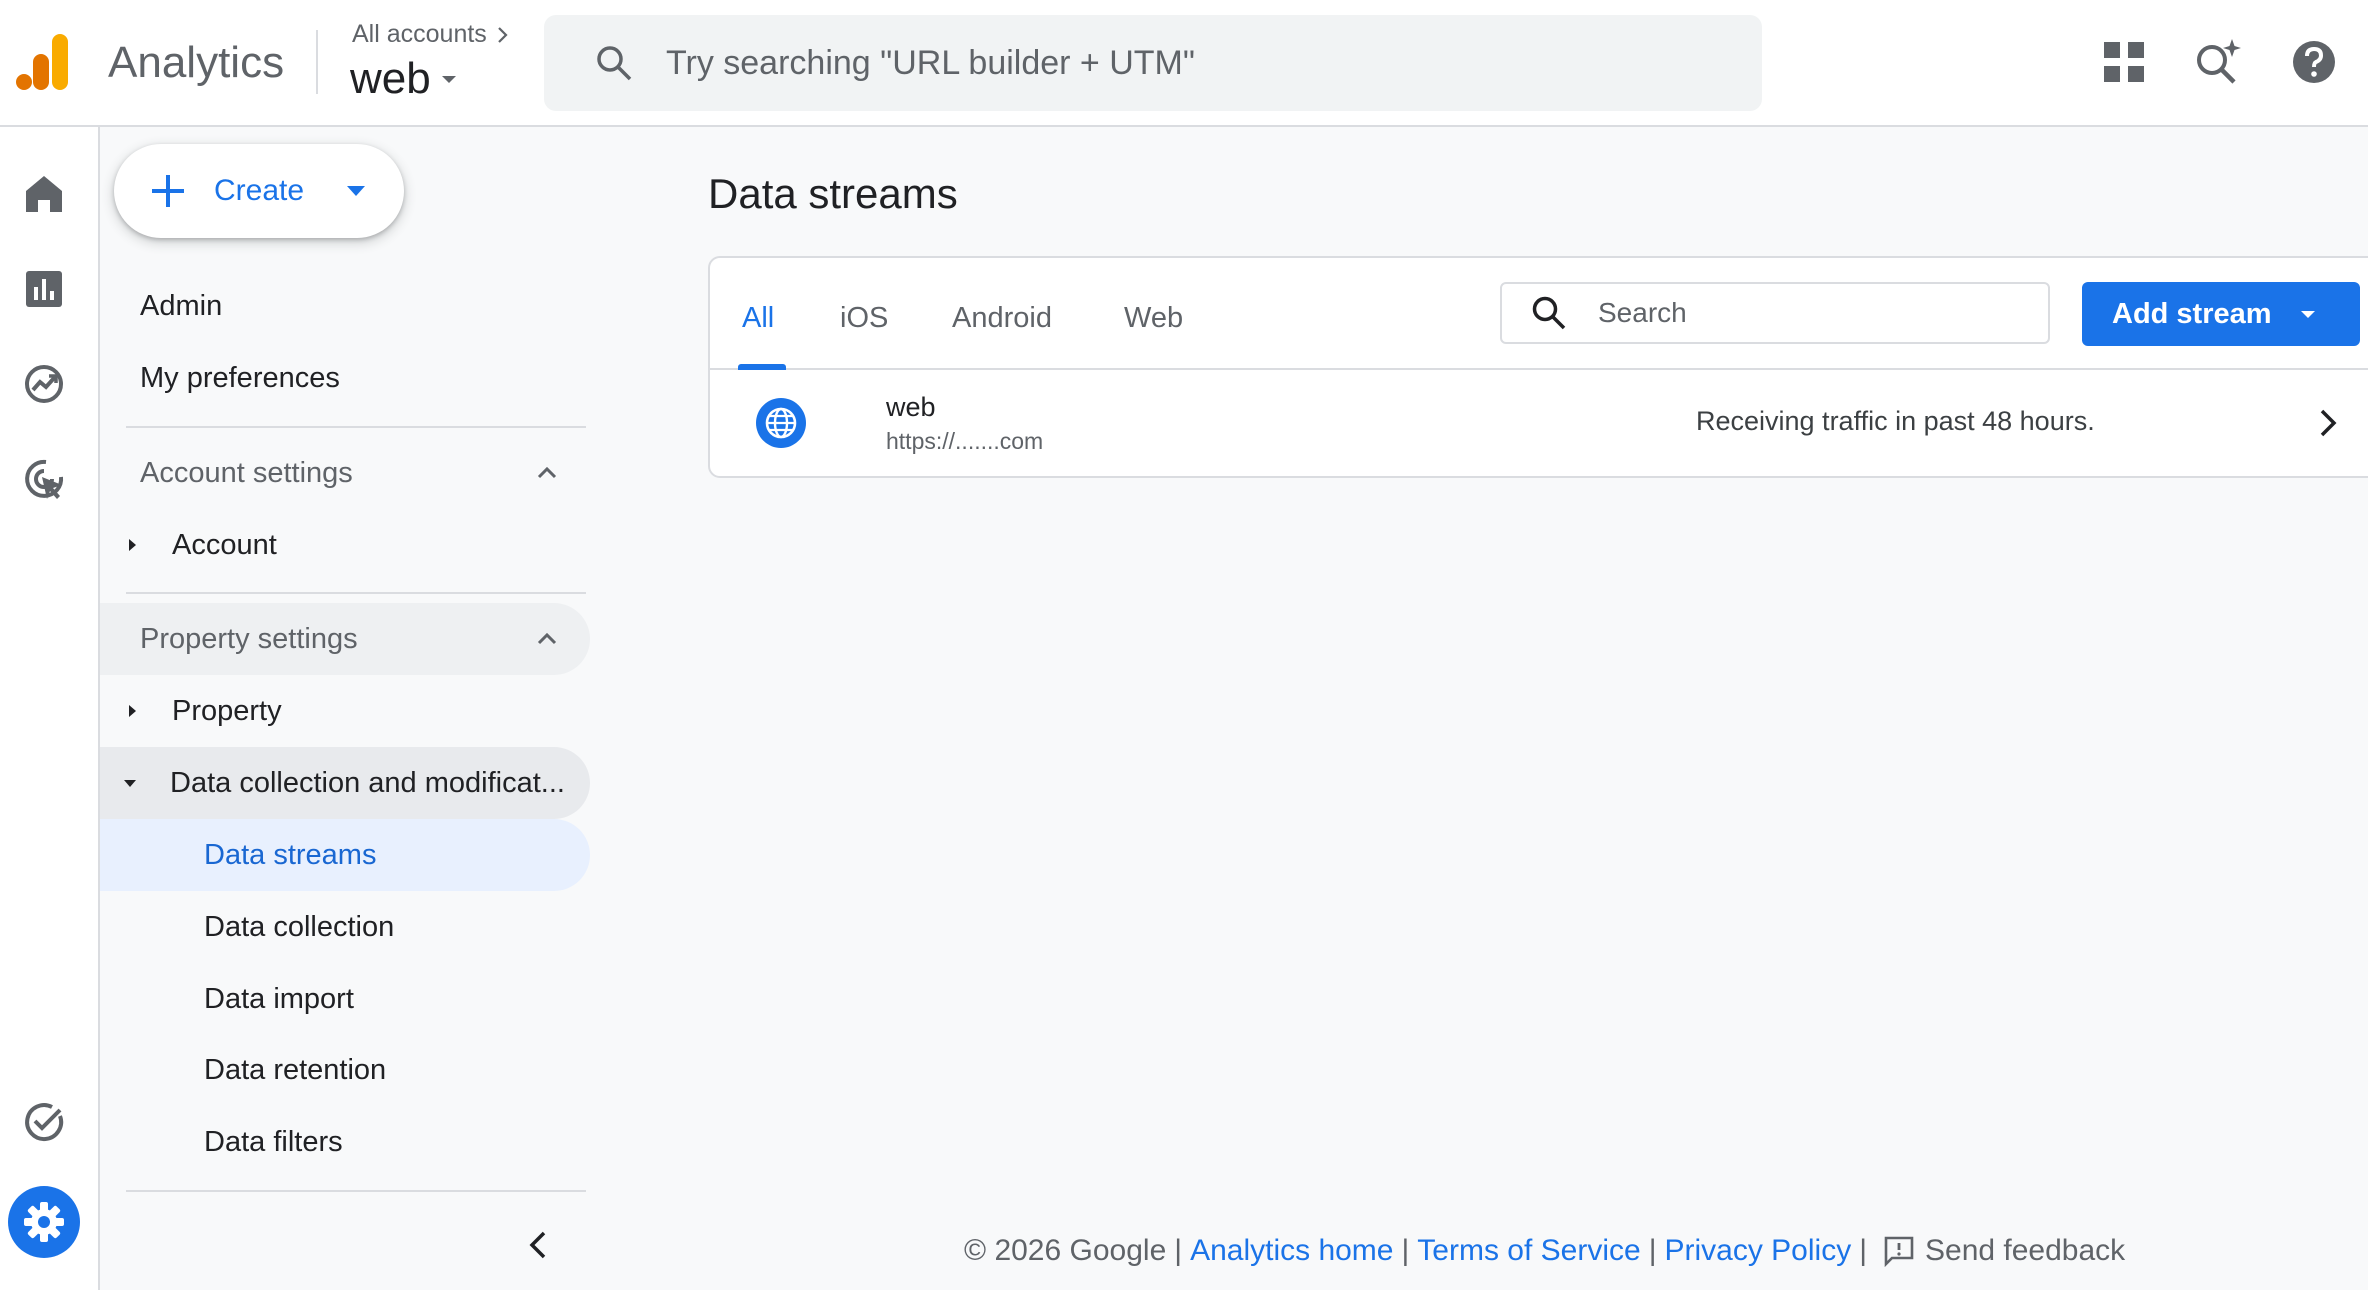 The image size is (2368, 1290). What do you see at coordinates (299, 926) in the screenshot?
I see `nav-item-label: Data collection` at bounding box center [299, 926].